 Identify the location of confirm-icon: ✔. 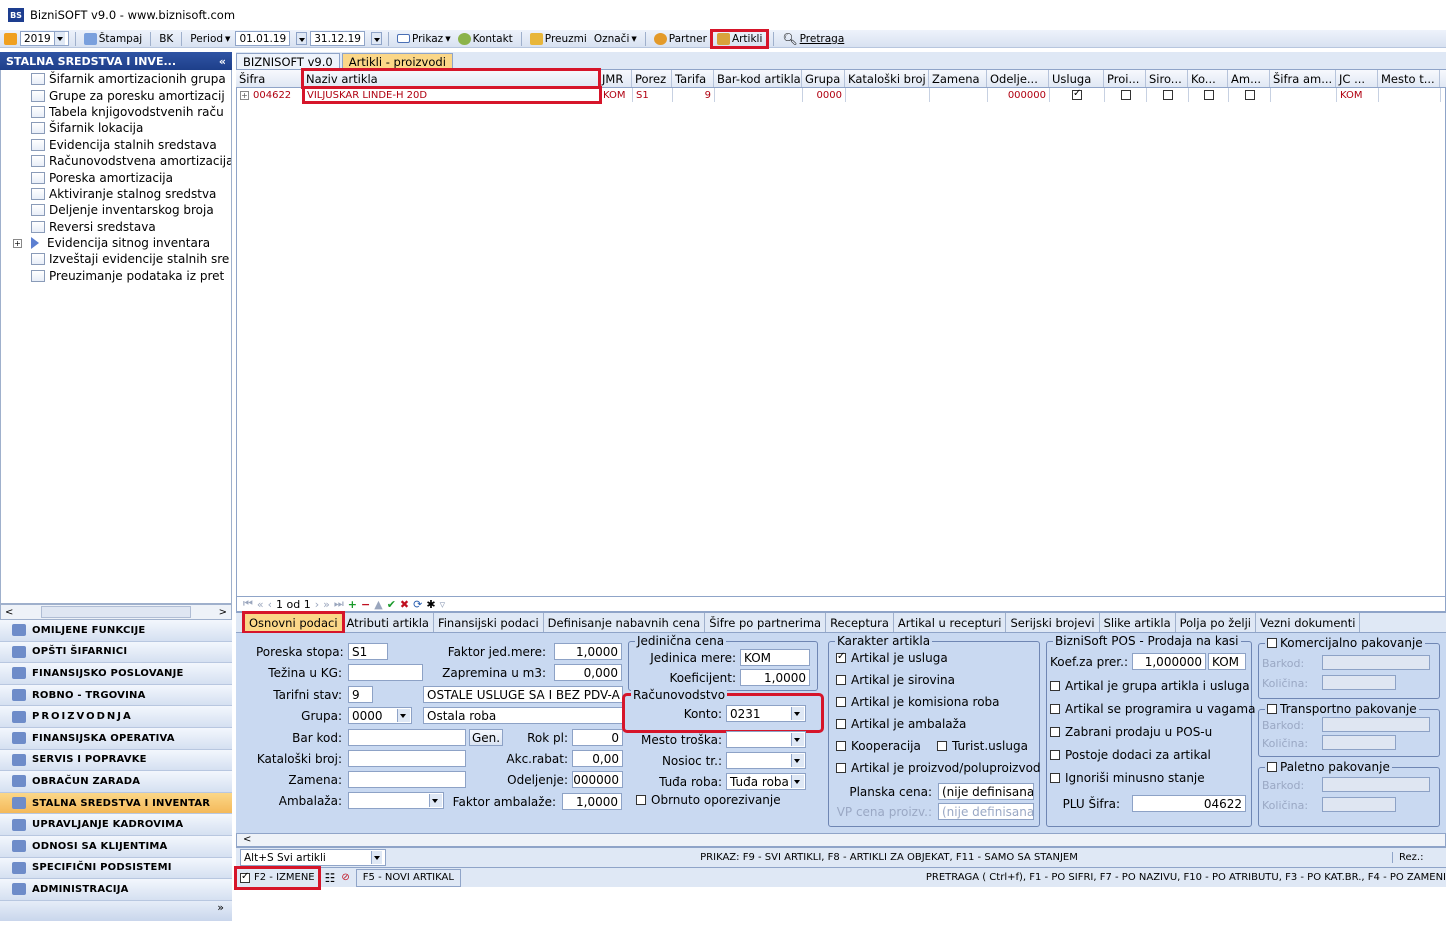
(391, 604).